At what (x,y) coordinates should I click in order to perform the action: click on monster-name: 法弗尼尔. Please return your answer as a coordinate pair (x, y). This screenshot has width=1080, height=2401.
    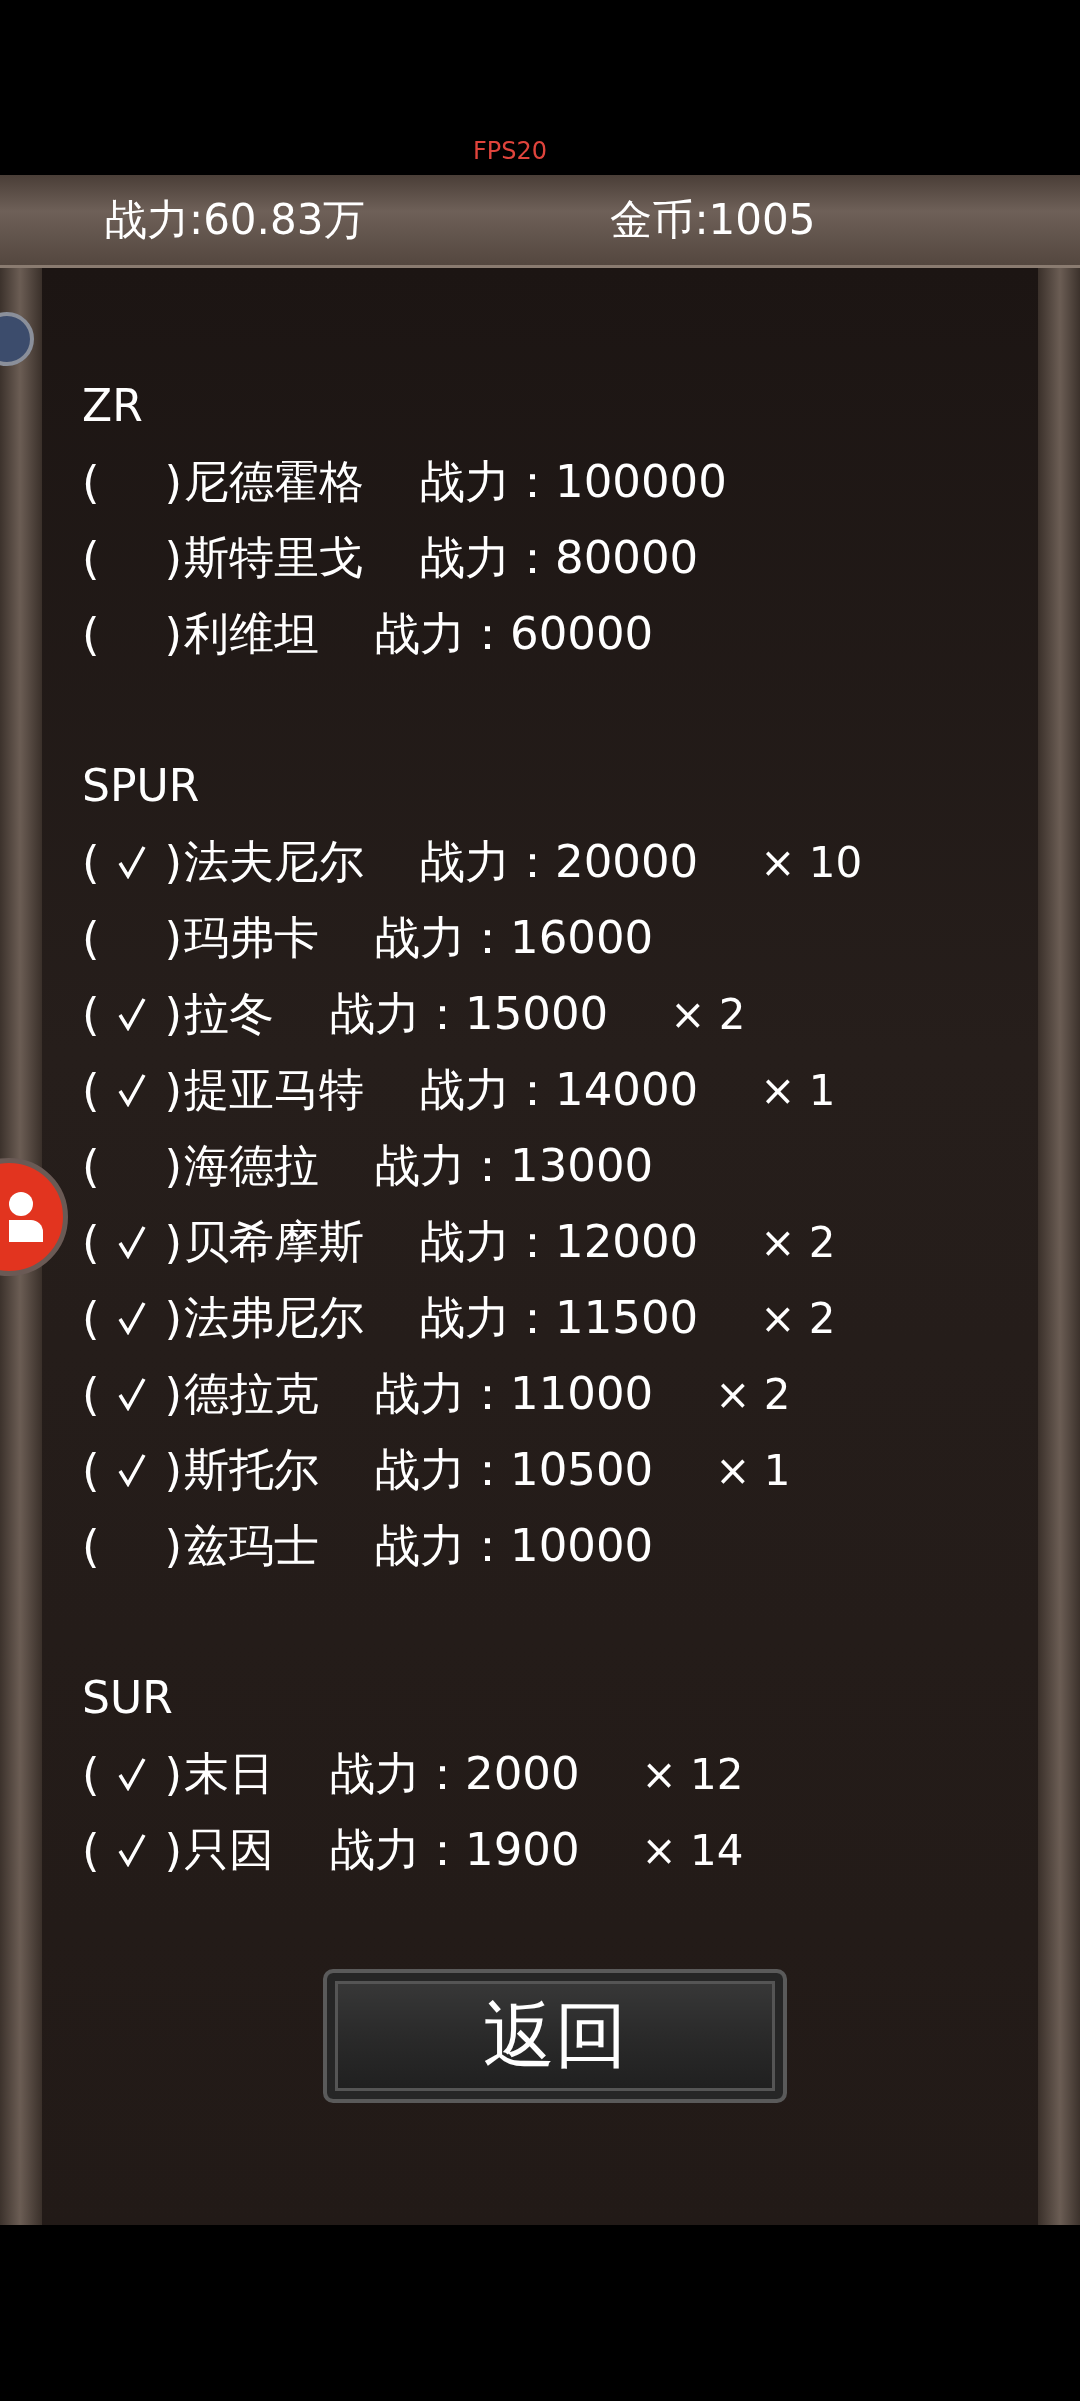
    Looking at the image, I should click on (274, 1318).